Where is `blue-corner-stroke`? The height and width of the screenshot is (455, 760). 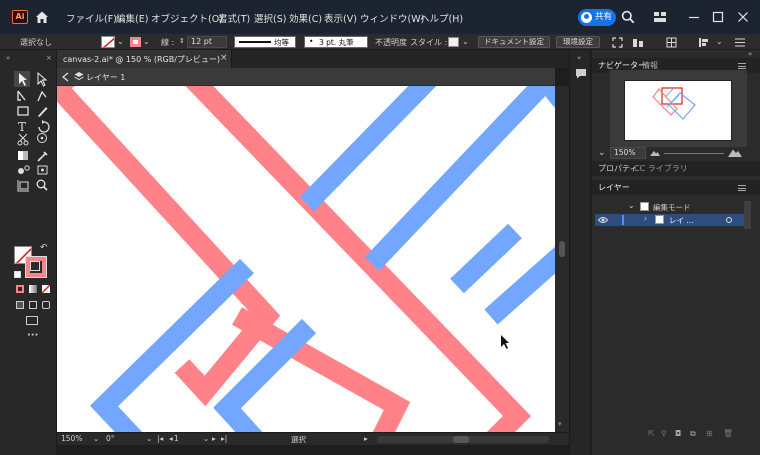 blue-corner-stroke is located at coordinates (546, 97).